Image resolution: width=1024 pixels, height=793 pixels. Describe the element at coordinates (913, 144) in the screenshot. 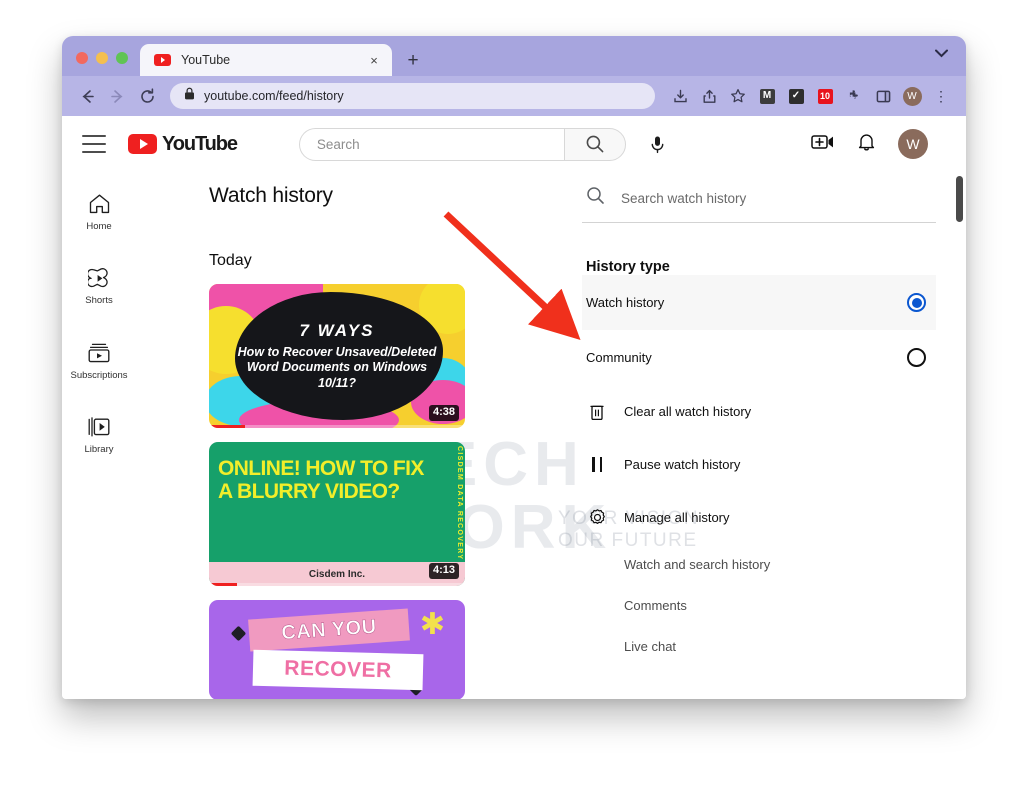

I see `account-avatar: W` at that location.